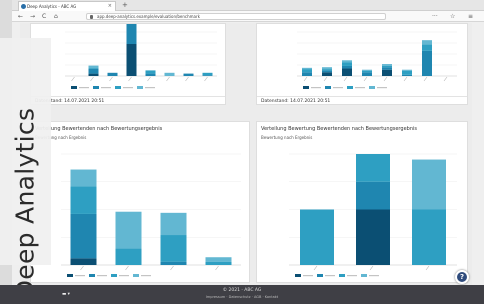 The height and width of the screenshot is (304, 484). What do you see at coordinates (44, 16) in the screenshot?
I see `reload-icon: C` at bounding box center [44, 16].